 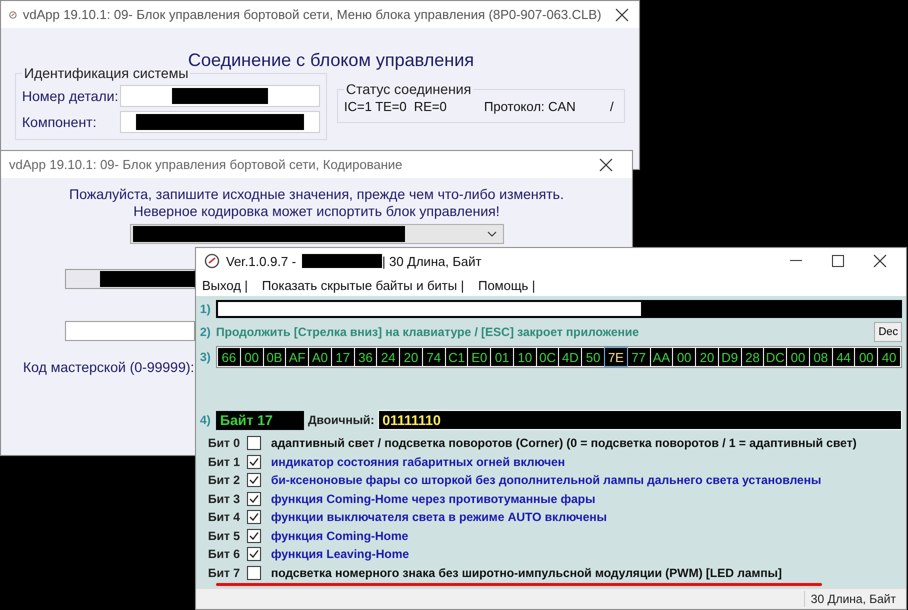 What do you see at coordinates (888, 332) in the screenshot?
I see `dec-button: Dec` at bounding box center [888, 332].